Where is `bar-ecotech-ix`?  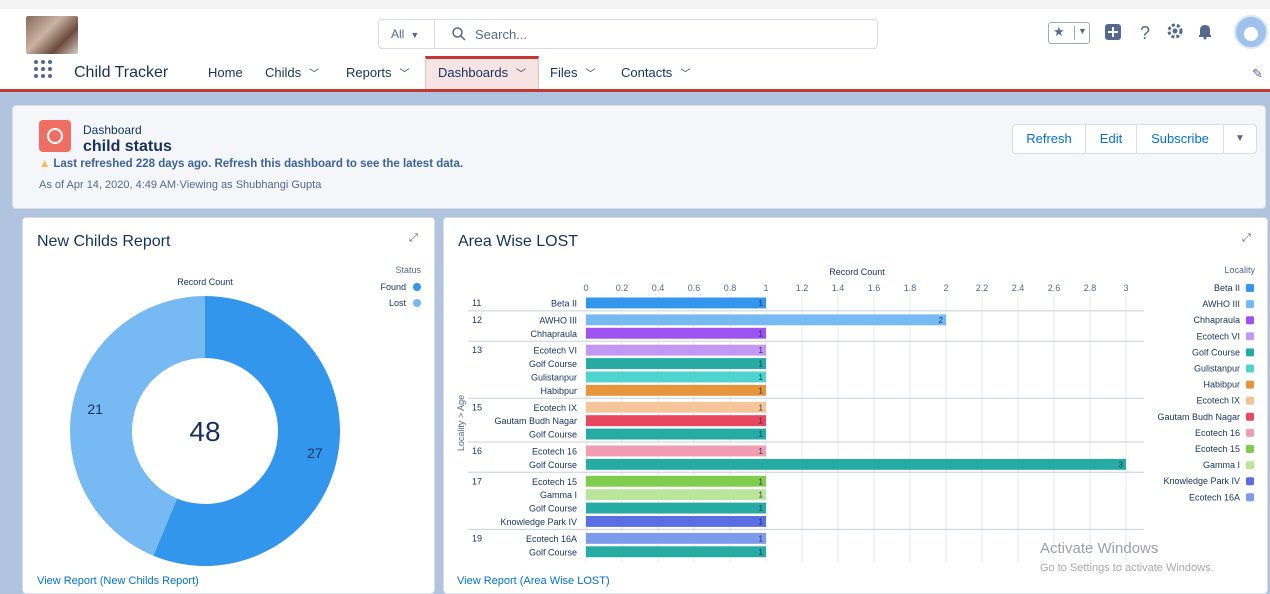
bar-ecotech-ix is located at coordinates (676, 407).